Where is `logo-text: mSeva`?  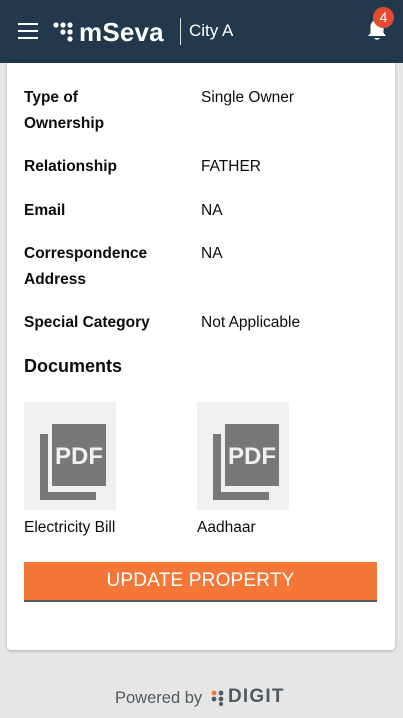 logo-text: mSeva is located at coordinates (121, 31).